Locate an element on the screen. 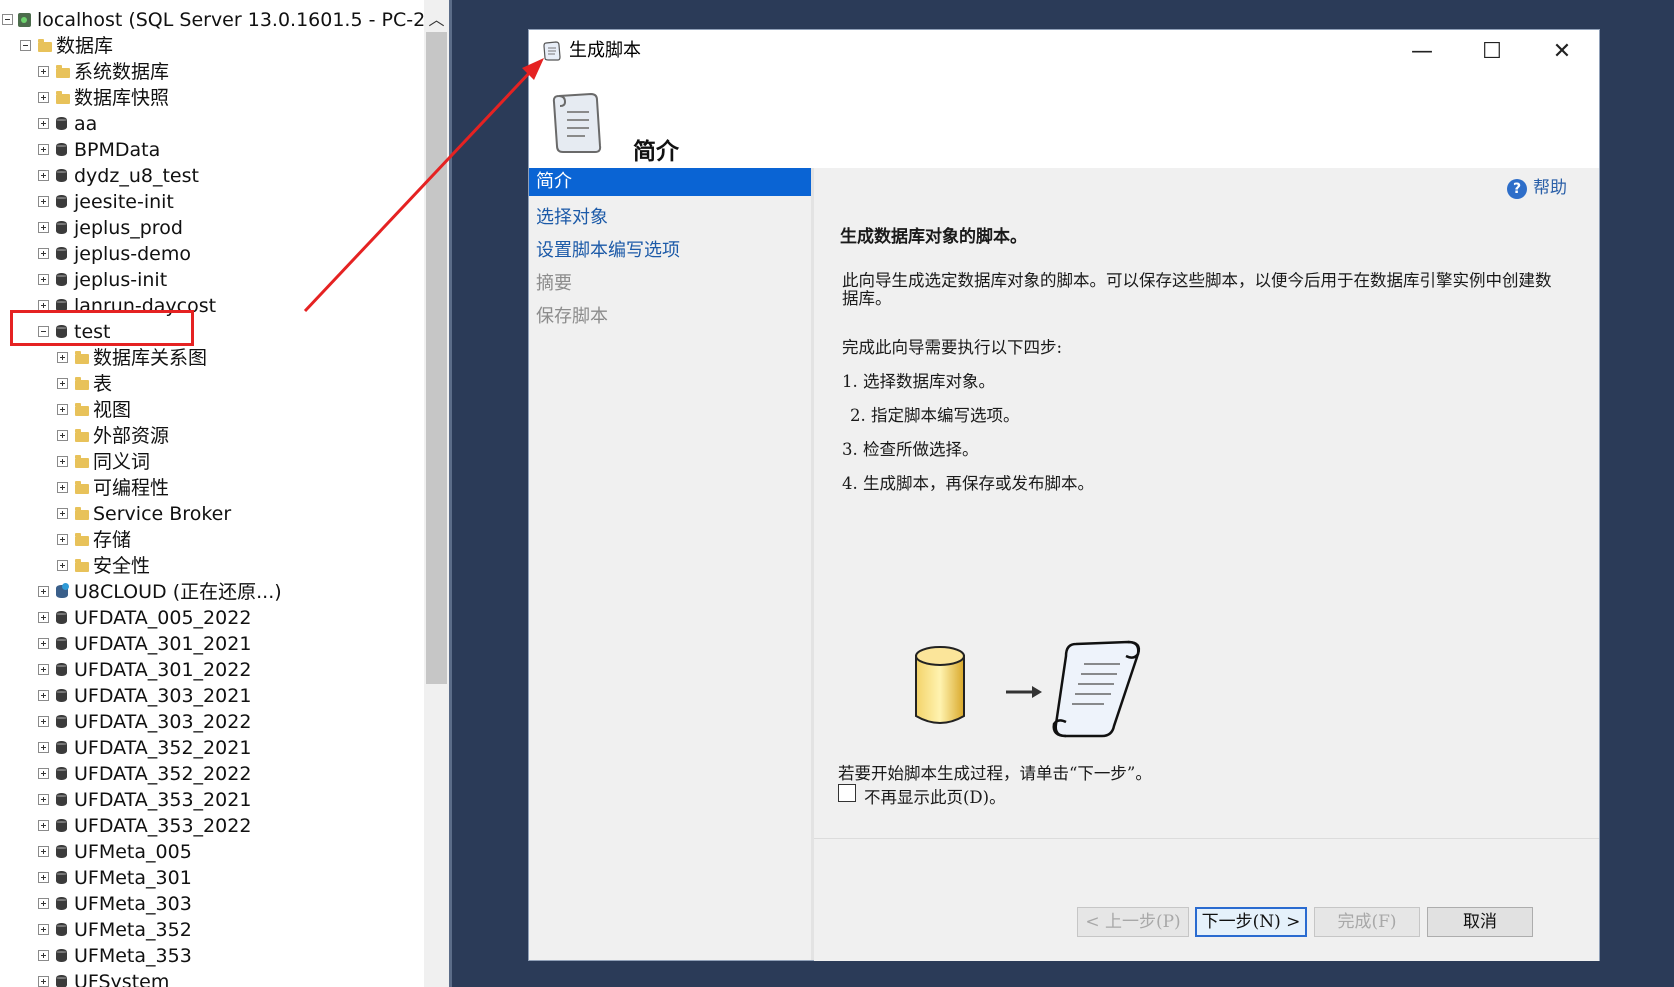  tree-node: UFDATA_301_2021 is located at coordinates (210, 644).